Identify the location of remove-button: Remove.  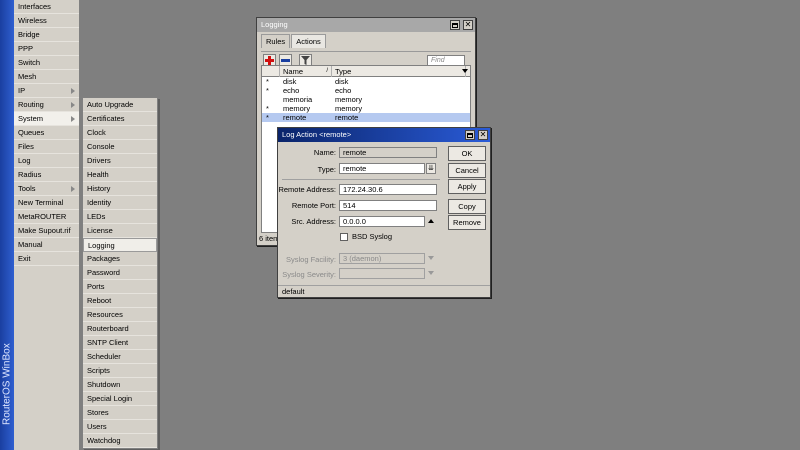
(467, 222).